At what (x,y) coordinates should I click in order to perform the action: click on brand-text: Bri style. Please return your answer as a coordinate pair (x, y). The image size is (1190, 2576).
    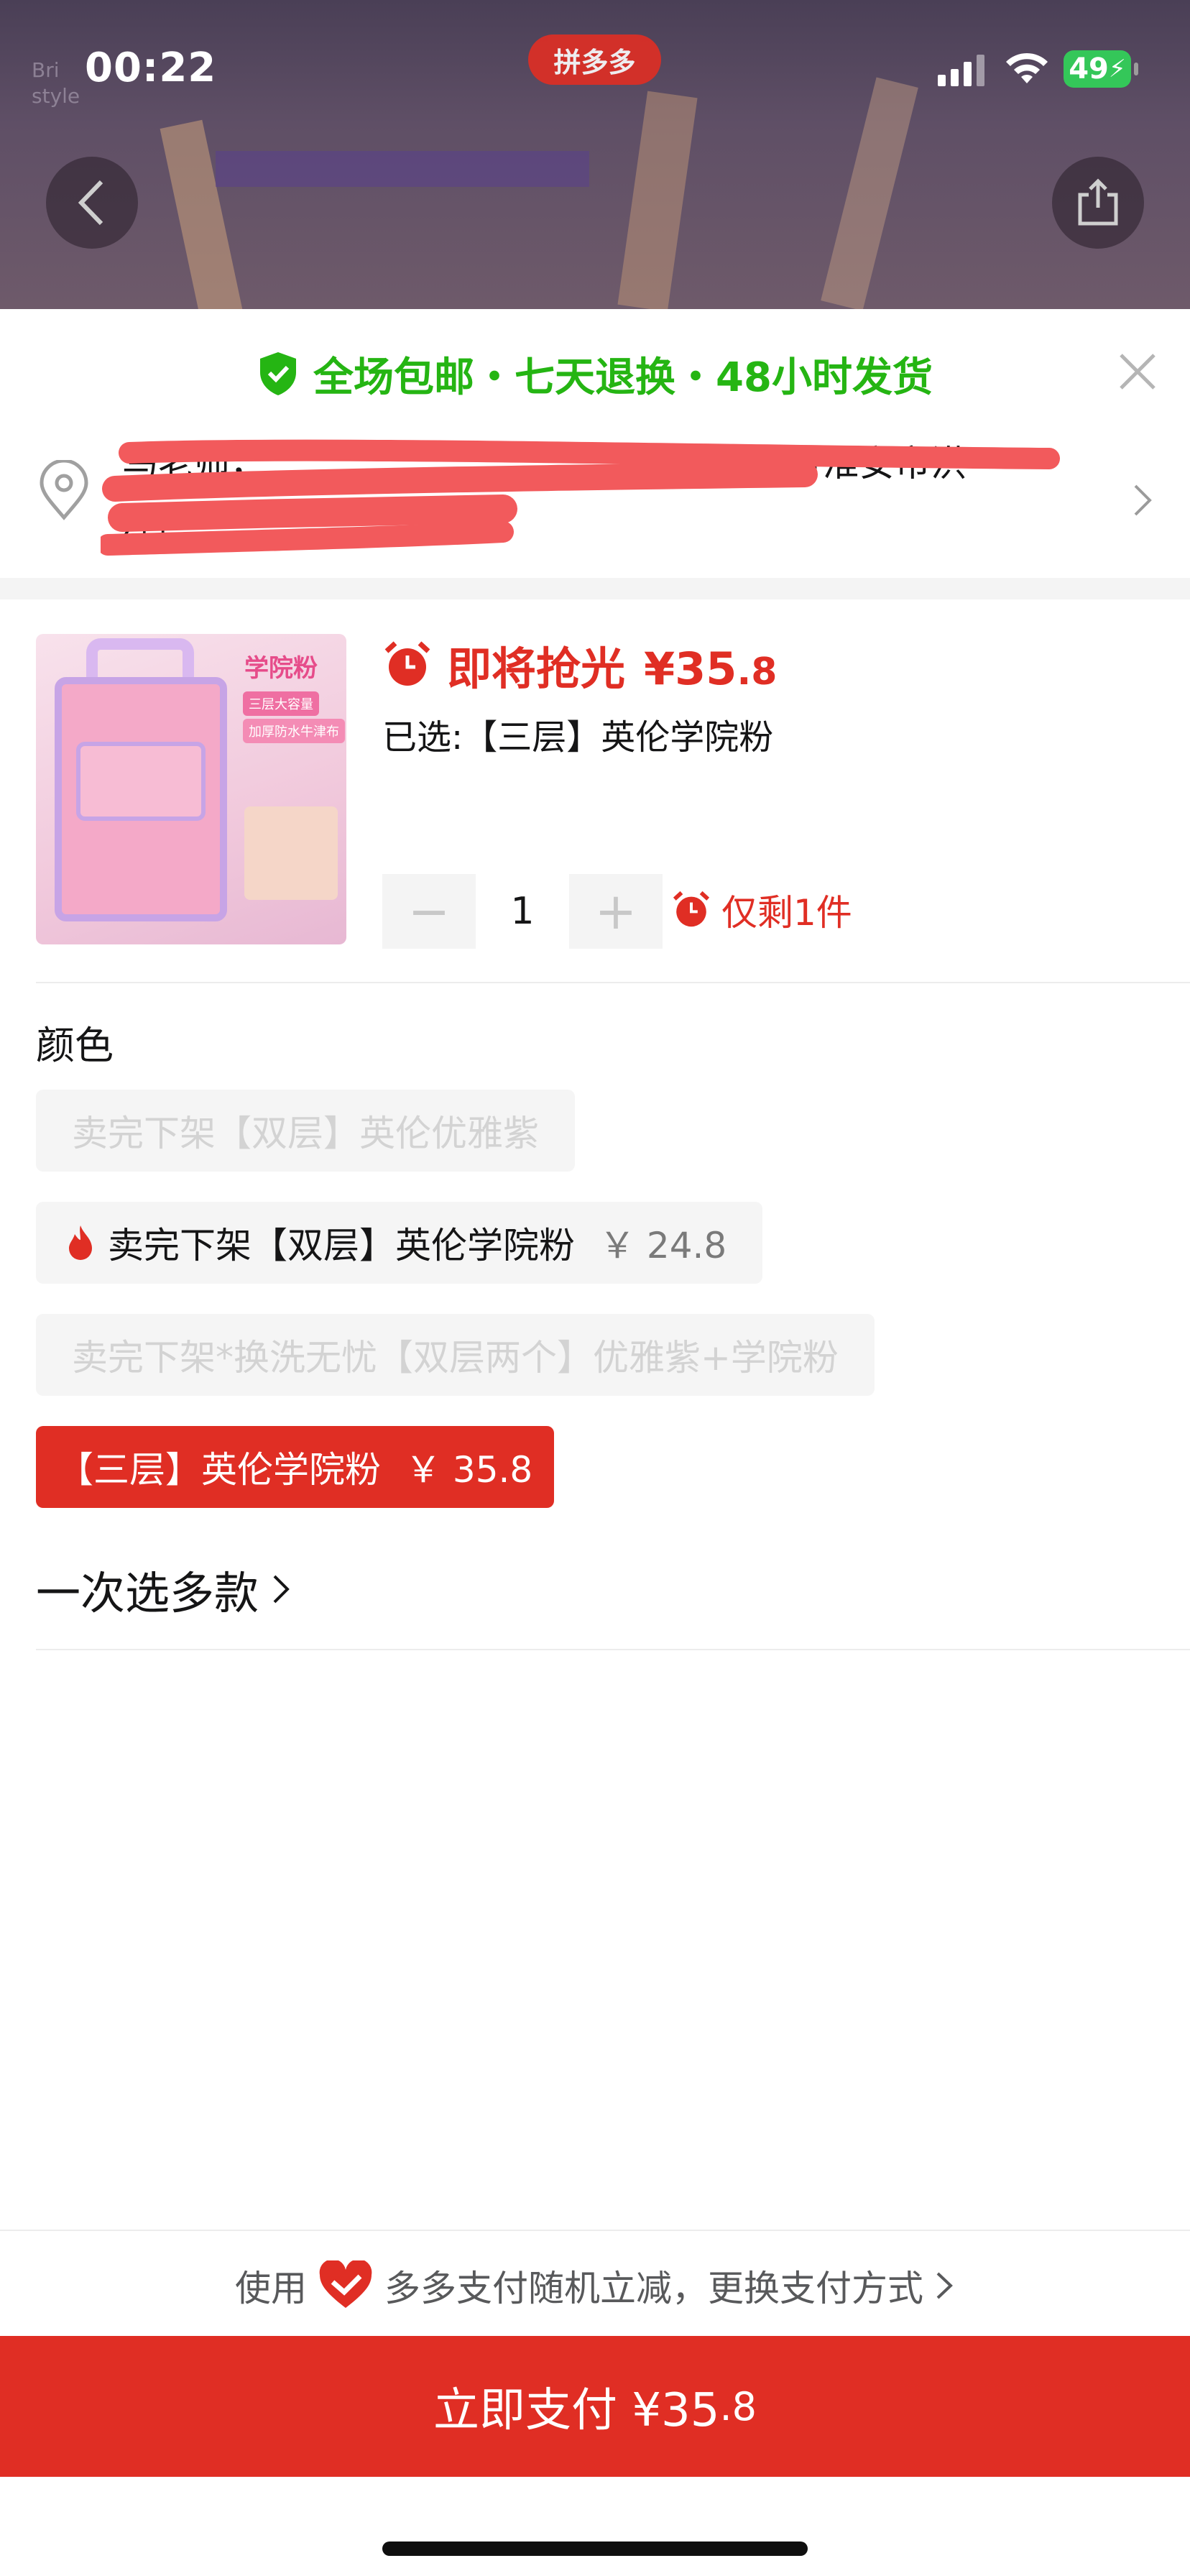
    Looking at the image, I should click on (56, 83).